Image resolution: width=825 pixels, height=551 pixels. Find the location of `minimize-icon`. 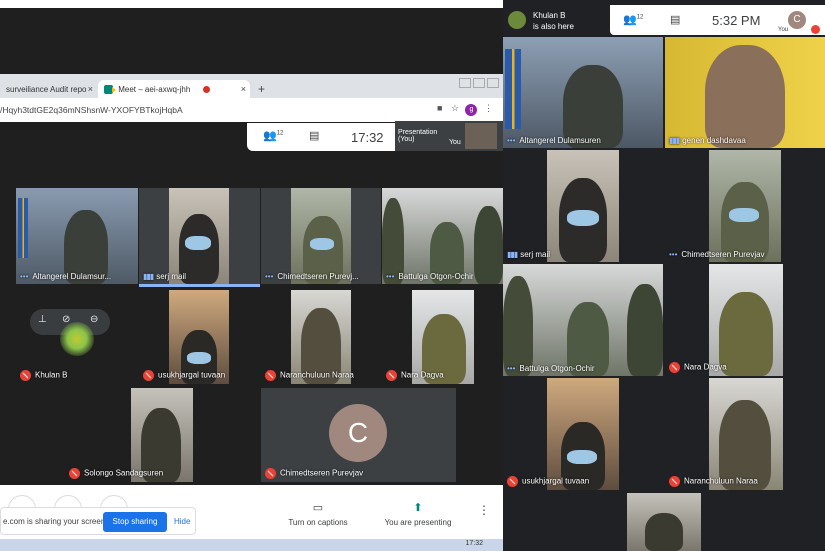

minimize-icon is located at coordinates (465, 83).